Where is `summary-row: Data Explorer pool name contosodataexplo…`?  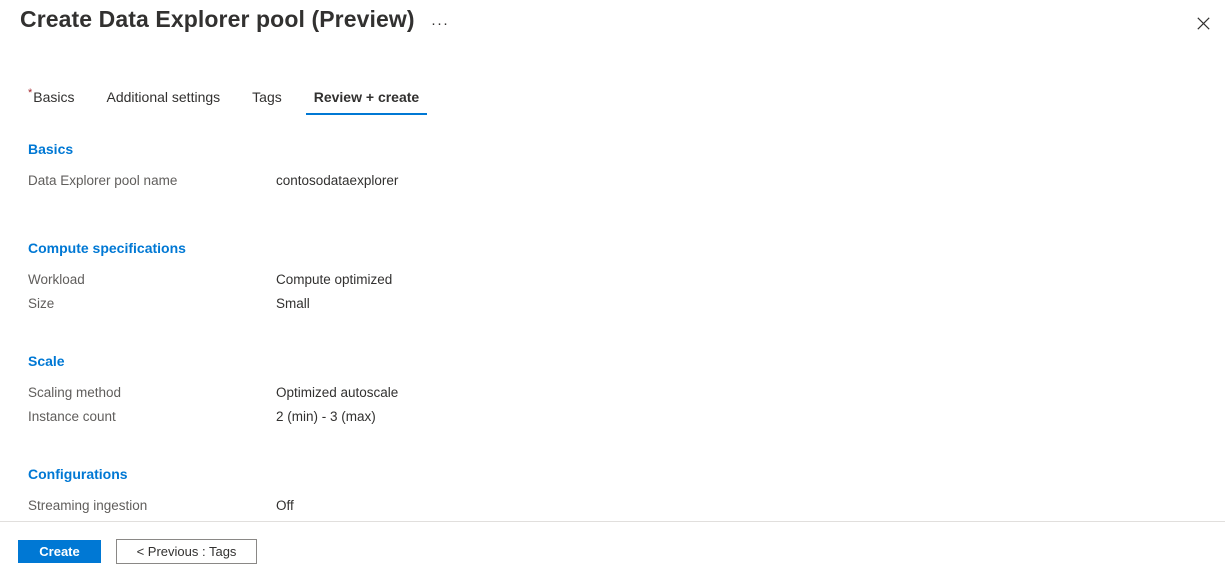 summary-row: Data Explorer pool name contosodataexplo… is located at coordinates (626, 183).